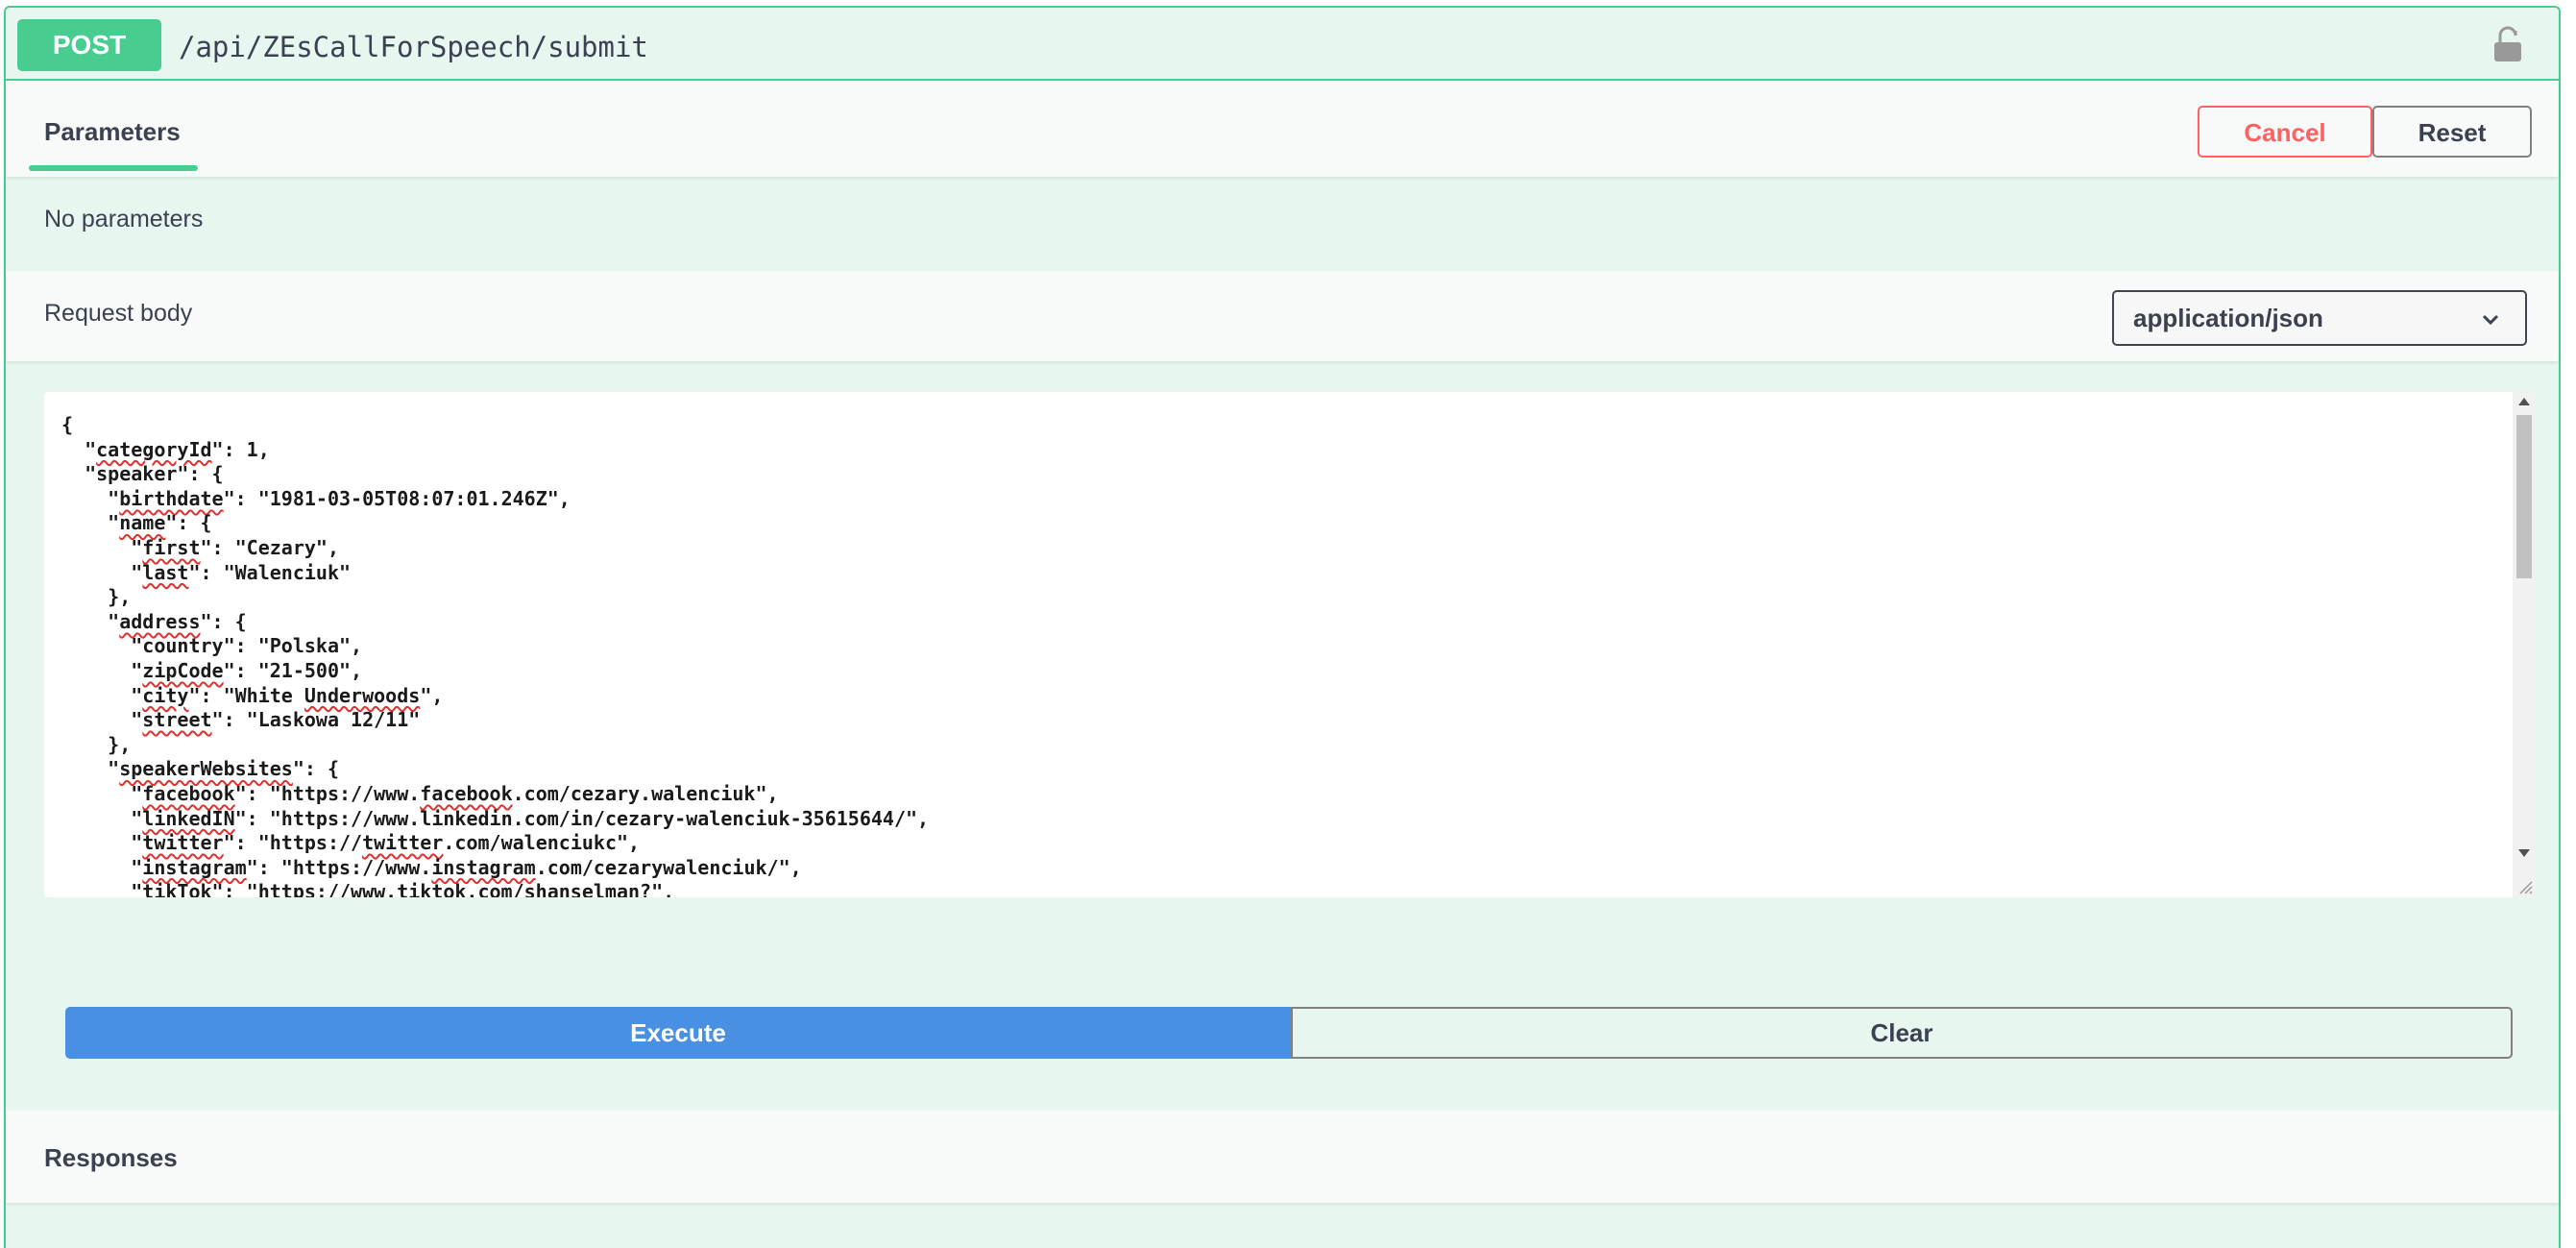  What do you see at coordinates (206, 572) in the screenshot?
I see `code-line: "last": "Walenciuk"` at bounding box center [206, 572].